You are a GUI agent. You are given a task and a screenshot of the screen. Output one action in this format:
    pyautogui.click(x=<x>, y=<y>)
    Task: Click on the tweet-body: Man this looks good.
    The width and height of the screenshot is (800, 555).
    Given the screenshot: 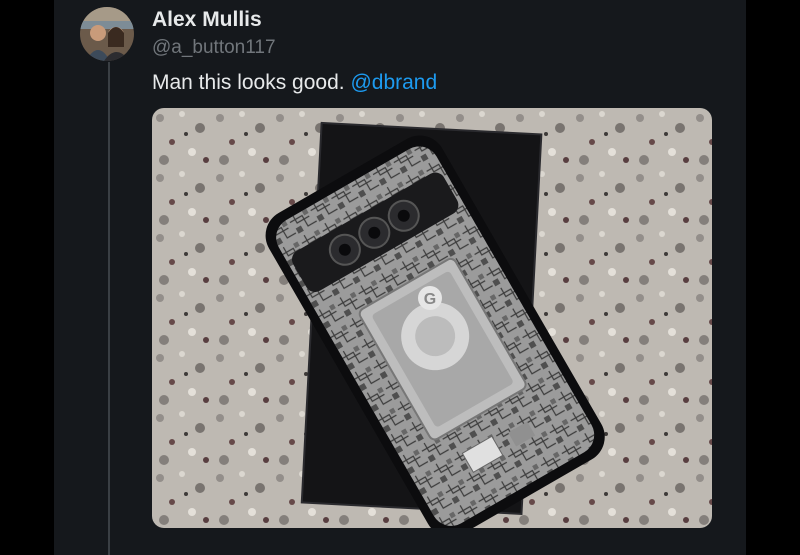 What is the action you would take?
    pyautogui.click(x=251, y=82)
    